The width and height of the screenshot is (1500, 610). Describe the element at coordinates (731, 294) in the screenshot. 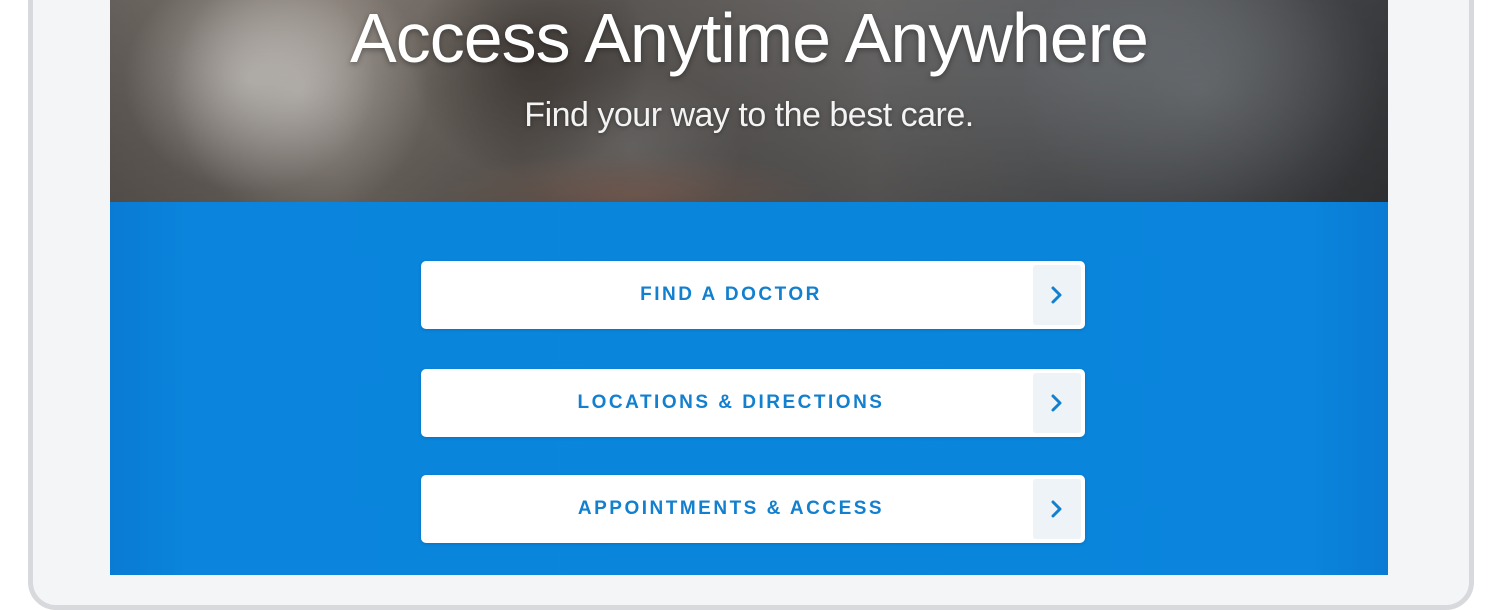

I see `find-a-doctor-label: FIND A DOCTOR` at that location.